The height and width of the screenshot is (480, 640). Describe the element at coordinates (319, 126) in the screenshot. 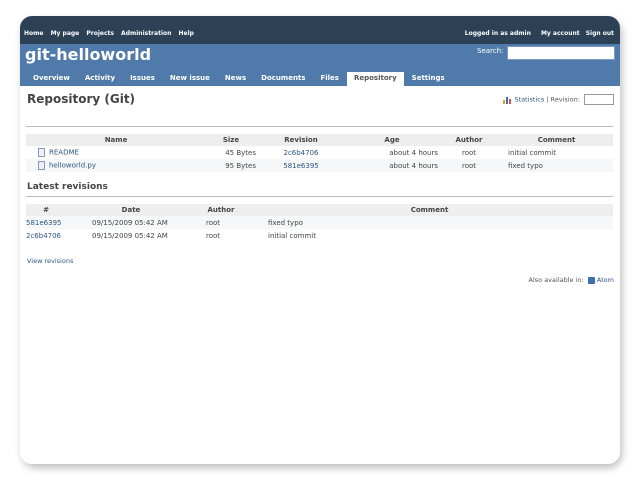

I see `title-divider` at that location.